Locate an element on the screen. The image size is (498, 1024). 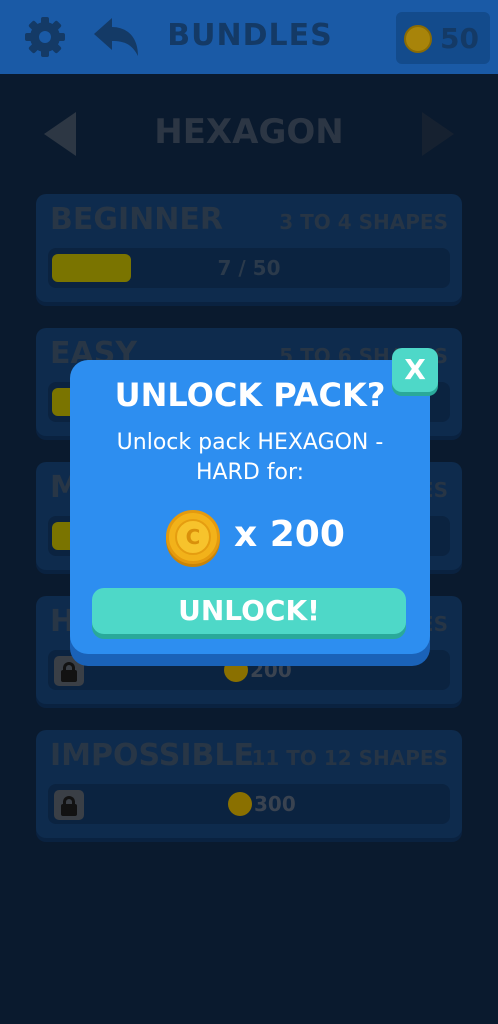
top-bar: BUNDLES 50 is located at coordinates (249, 37).